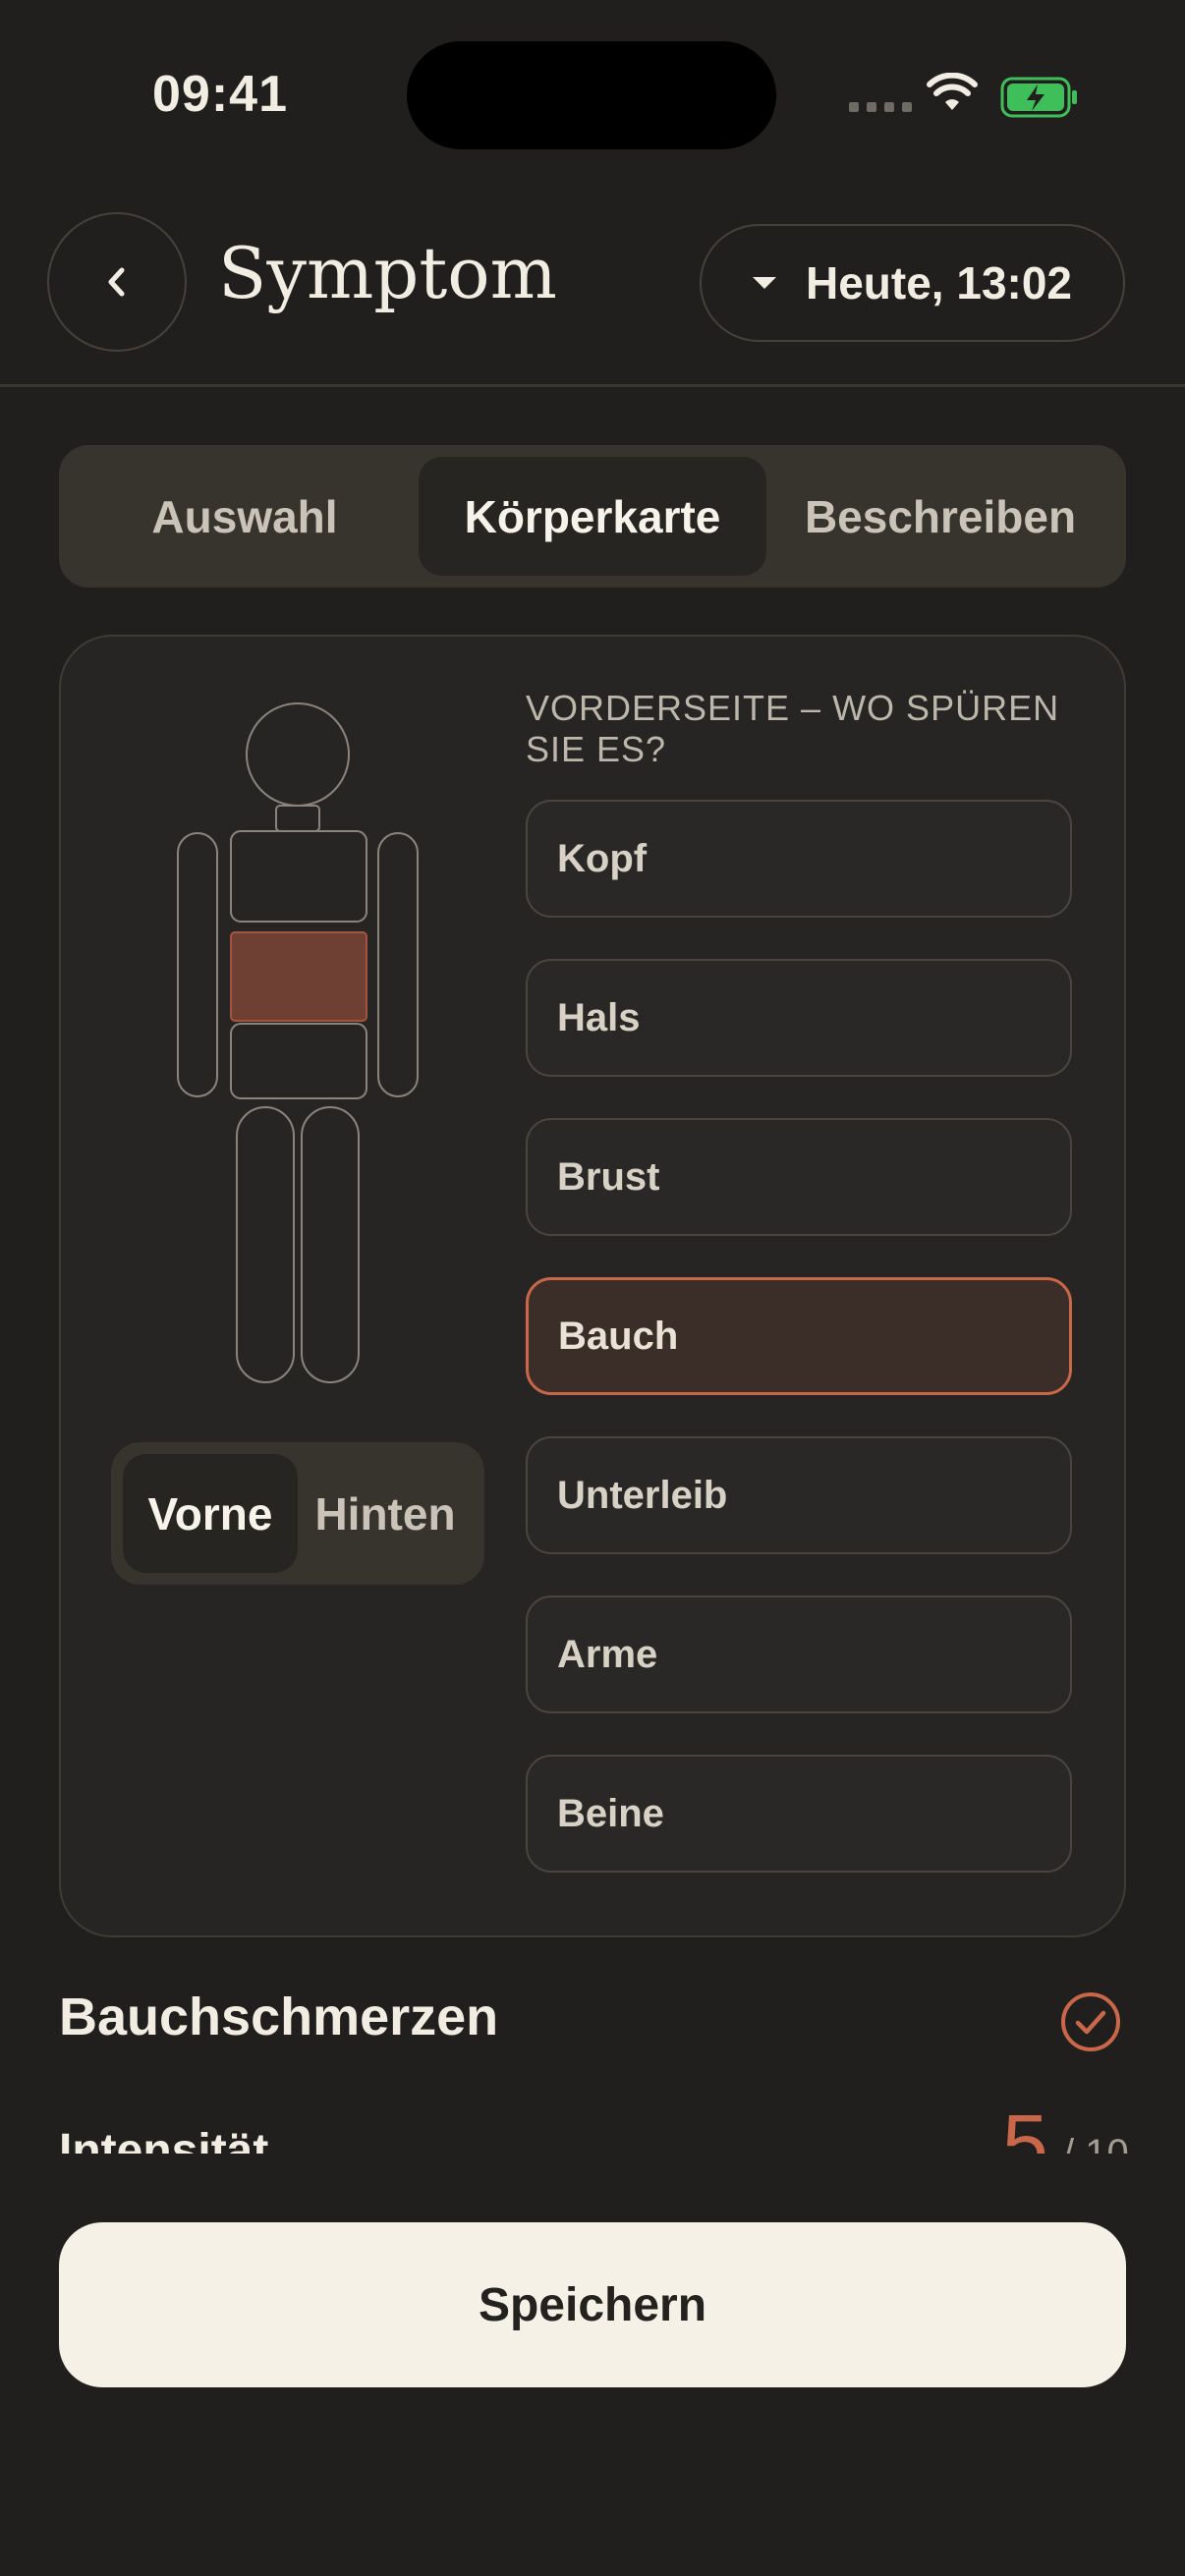 The image size is (1185, 2576). Describe the element at coordinates (298, 754) in the screenshot. I see `figure-head` at that location.